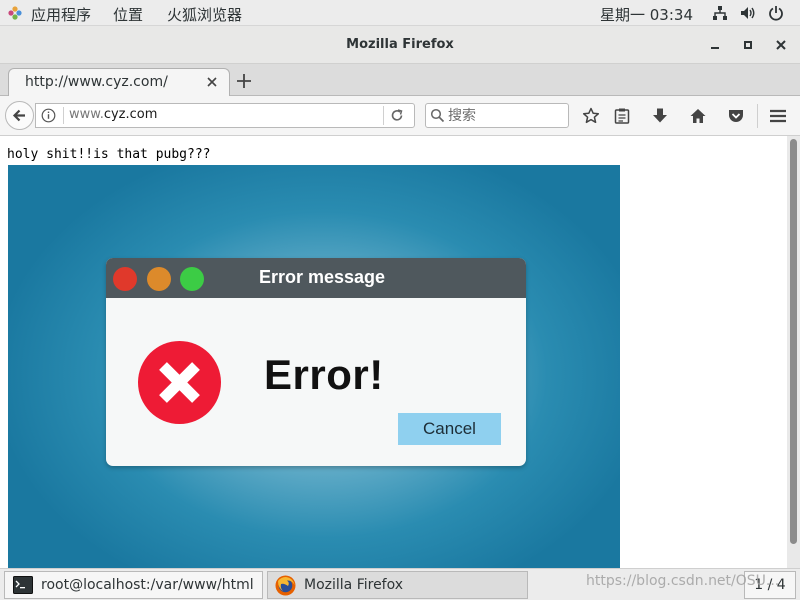 The height and width of the screenshot is (600, 800). I want to click on tab-close-button, so click(212, 82).